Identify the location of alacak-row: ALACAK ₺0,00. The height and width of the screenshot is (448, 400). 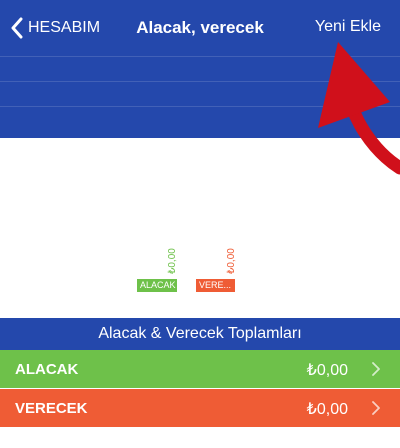
(200, 369).